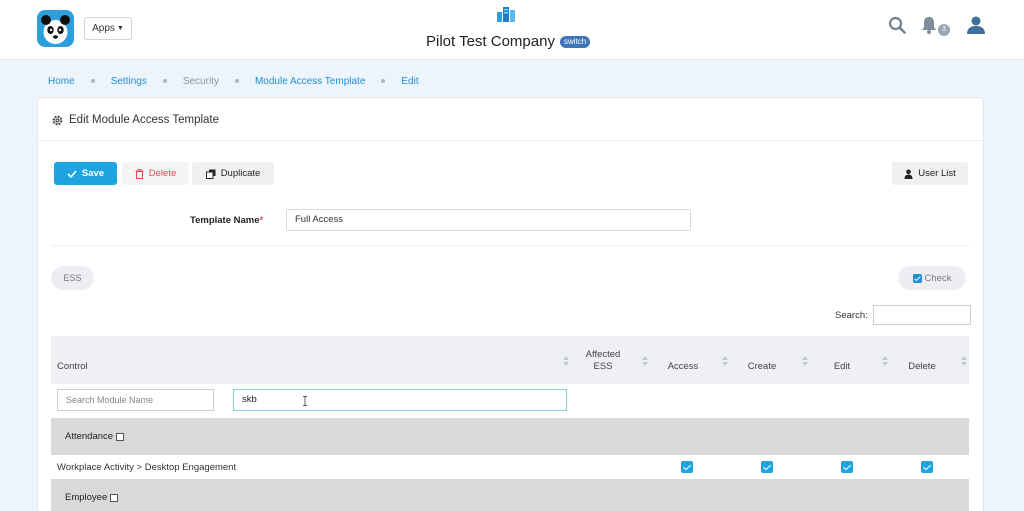 This screenshot has height=511, width=1024. I want to click on group-row-attendance: Attendance, so click(510, 436).